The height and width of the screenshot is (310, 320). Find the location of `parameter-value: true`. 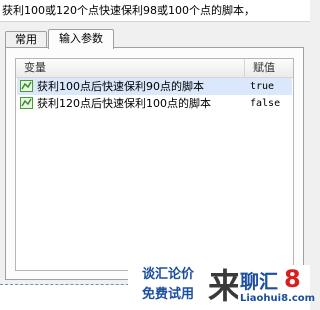

parameter-value: true is located at coordinates (262, 86).